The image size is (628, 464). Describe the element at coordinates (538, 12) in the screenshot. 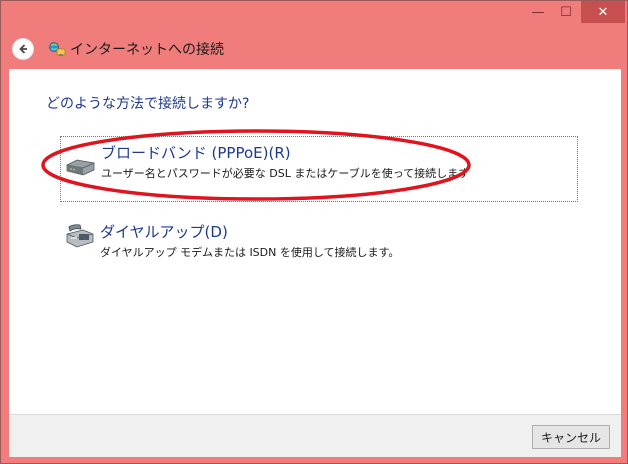

I see `minimize-button: —` at that location.